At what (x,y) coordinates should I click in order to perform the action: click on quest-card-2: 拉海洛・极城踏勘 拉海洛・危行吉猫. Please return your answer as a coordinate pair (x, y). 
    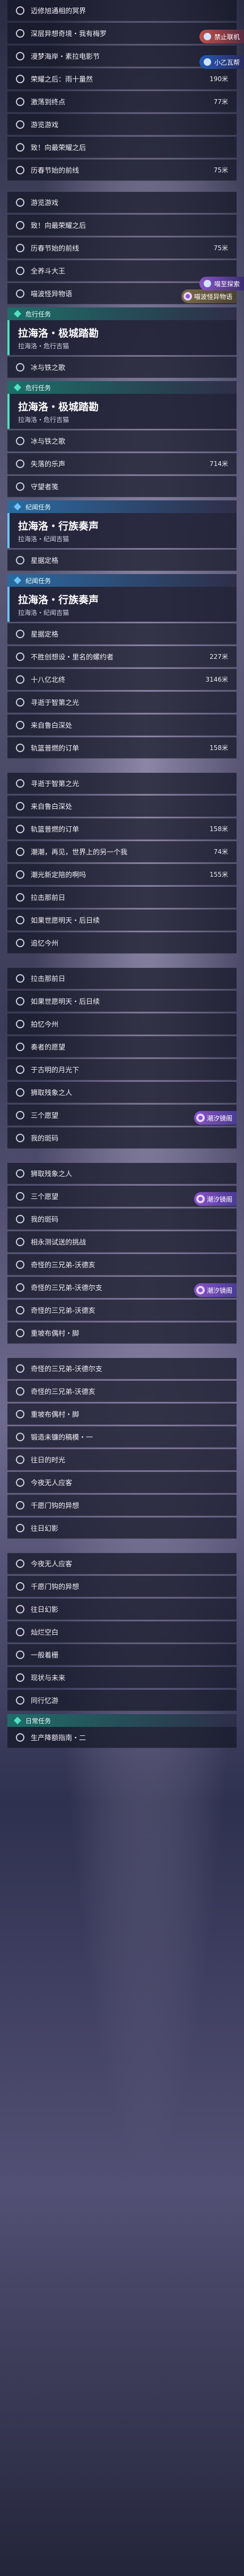
    Looking at the image, I should click on (122, 411).